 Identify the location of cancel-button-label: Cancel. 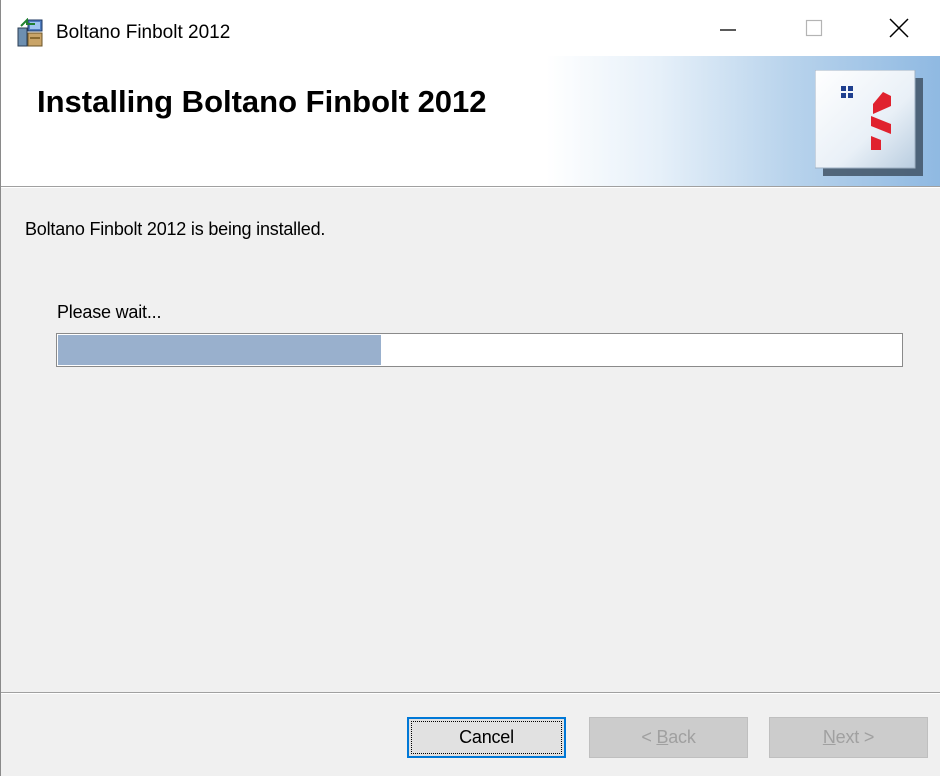
(486, 737).